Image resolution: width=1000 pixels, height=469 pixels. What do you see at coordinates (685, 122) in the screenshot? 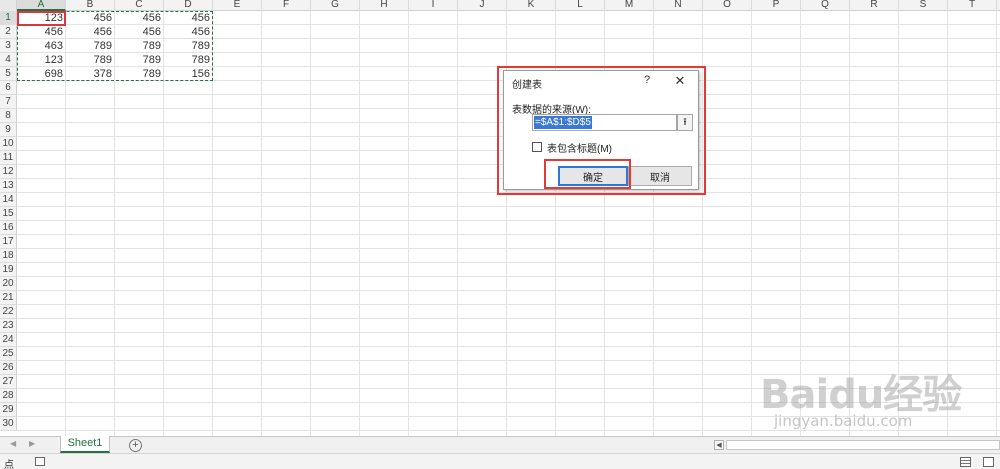
I see `collapse-dialog-icon: ⭱` at bounding box center [685, 122].